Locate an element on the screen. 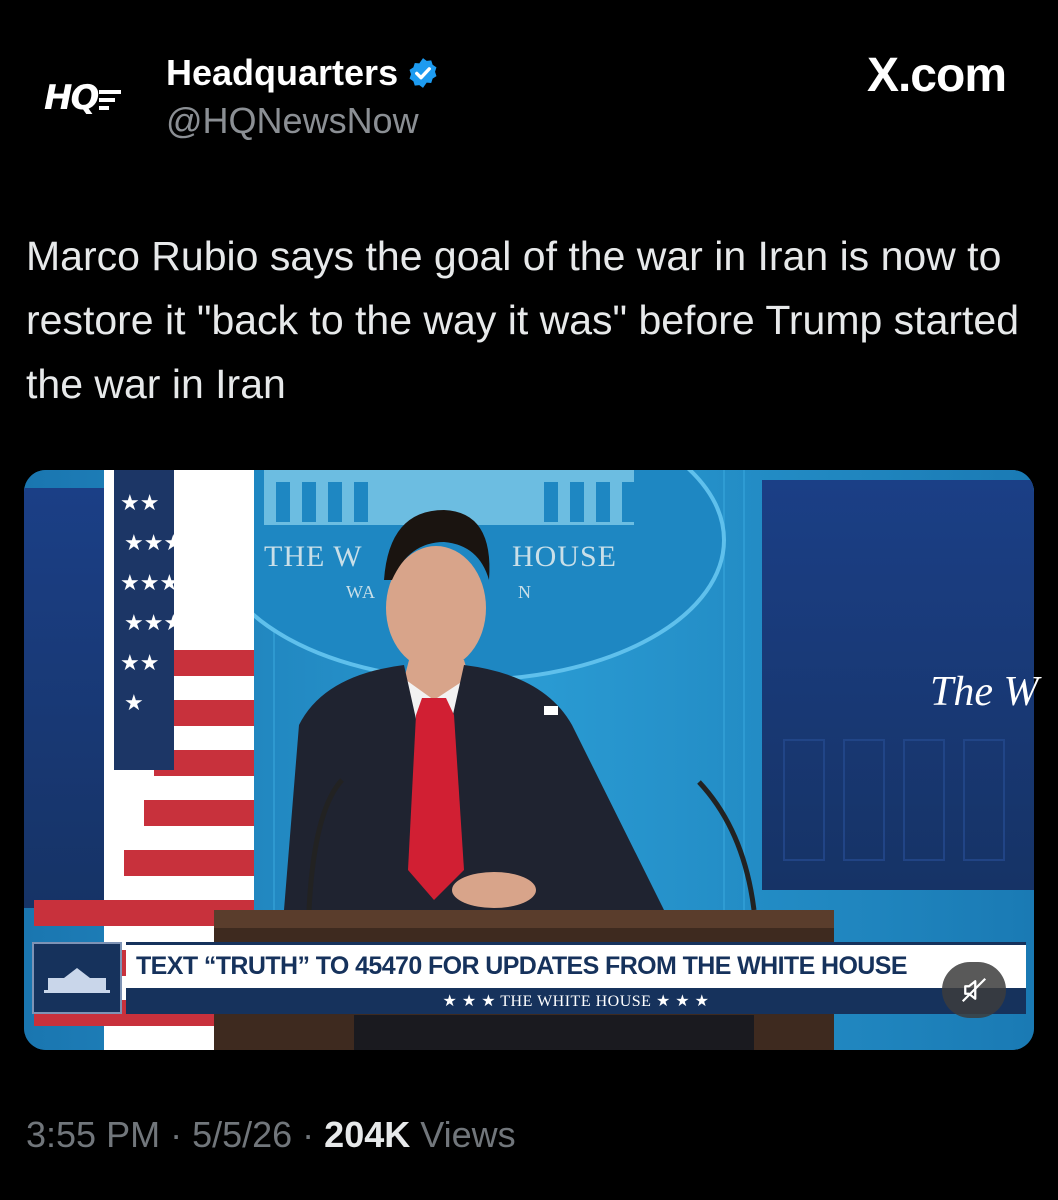 The image size is (1058, 1200). seal-subtext-wa: WA is located at coordinates (361, 592).